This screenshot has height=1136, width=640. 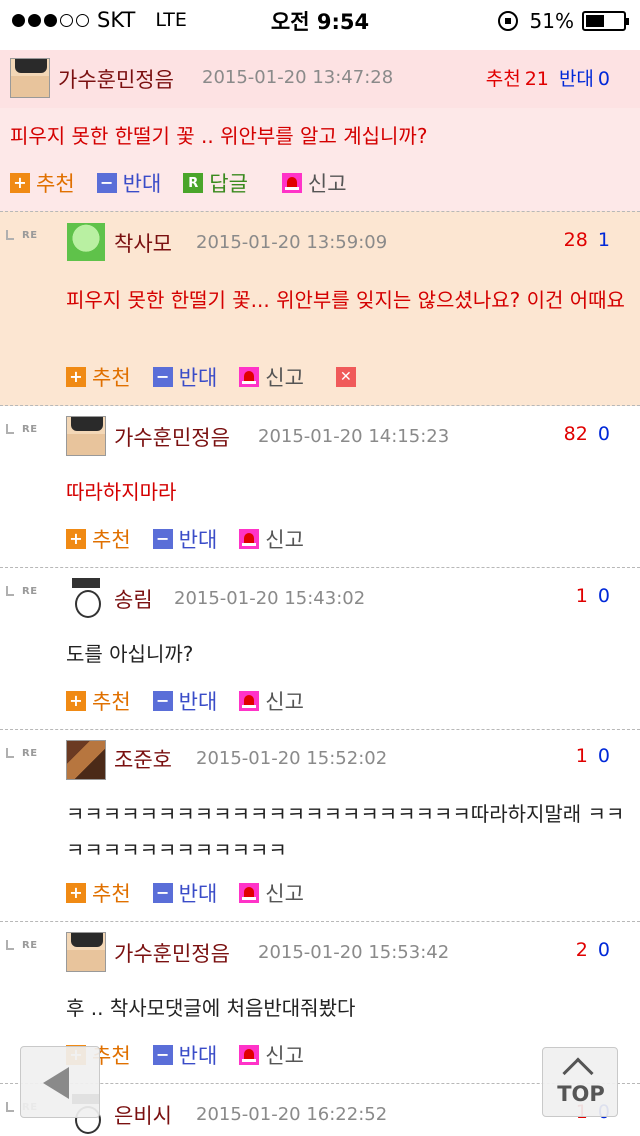 What do you see at coordinates (575, 434) in the screenshot?
I see `up-count: 82` at bounding box center [575, 434].